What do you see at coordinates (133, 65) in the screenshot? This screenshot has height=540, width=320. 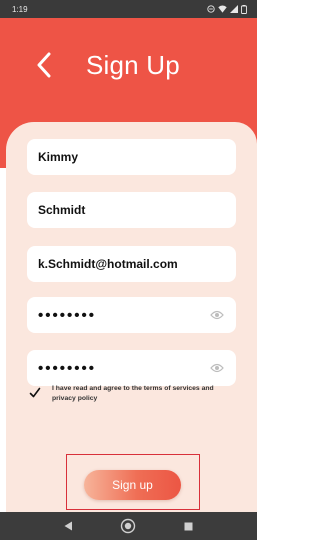 I see `page-title: Sign Up` at bounding box center [133, 65].